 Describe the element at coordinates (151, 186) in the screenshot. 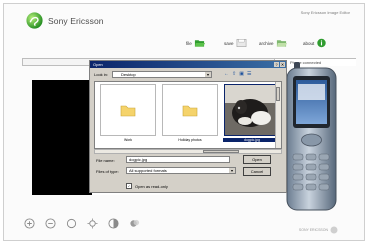

I see `readonly-label: Open as read-only` at that location.